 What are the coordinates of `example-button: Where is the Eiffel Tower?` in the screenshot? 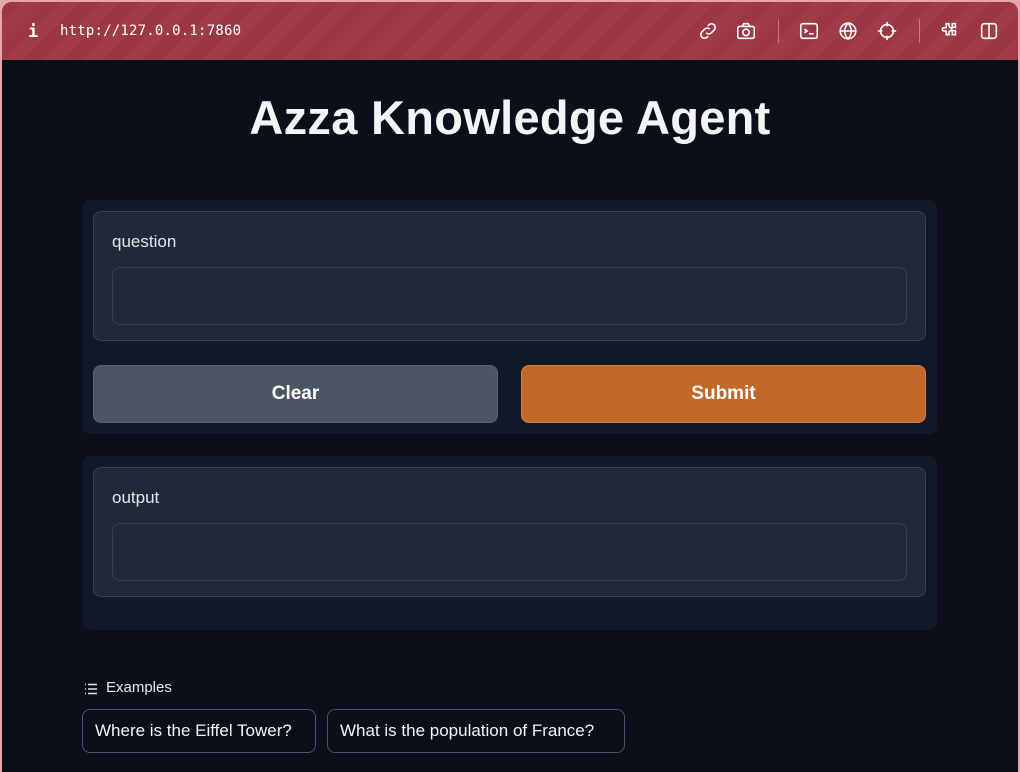 It's located at (199, 731).